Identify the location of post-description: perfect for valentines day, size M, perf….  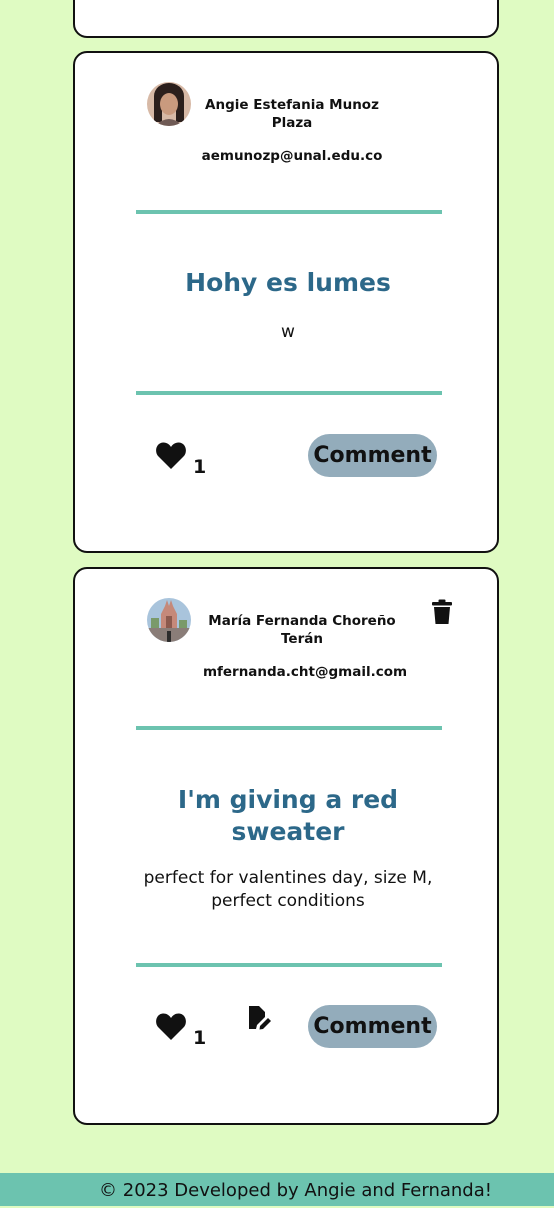
(288, 889).